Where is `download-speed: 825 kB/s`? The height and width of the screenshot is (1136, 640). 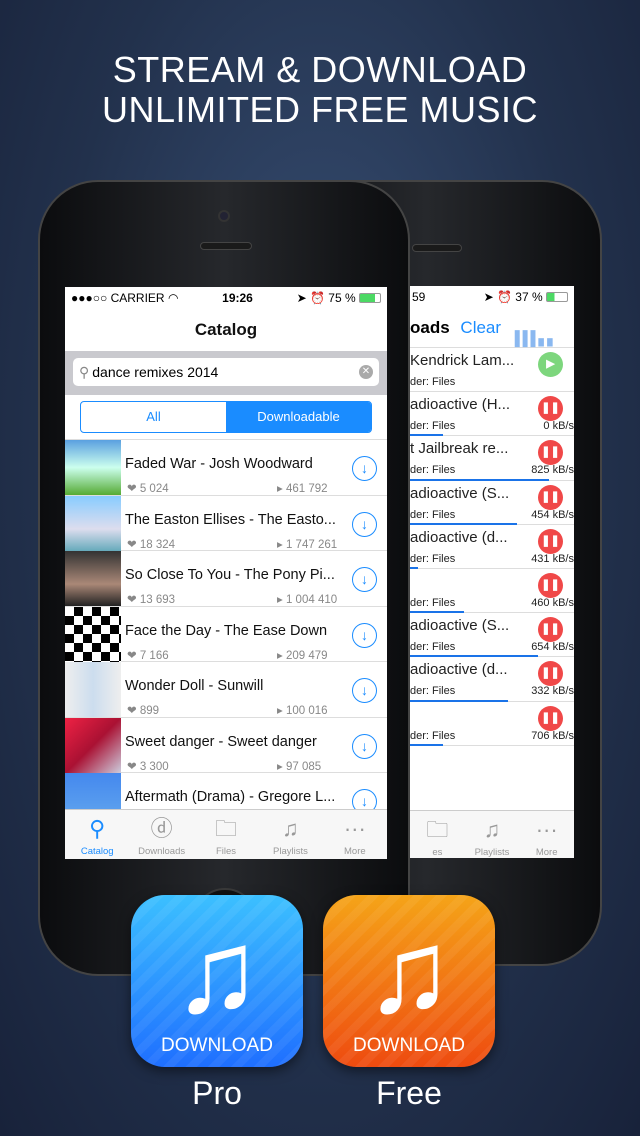
download-speed: 825 kB/s is located at coordinates (552, 470).